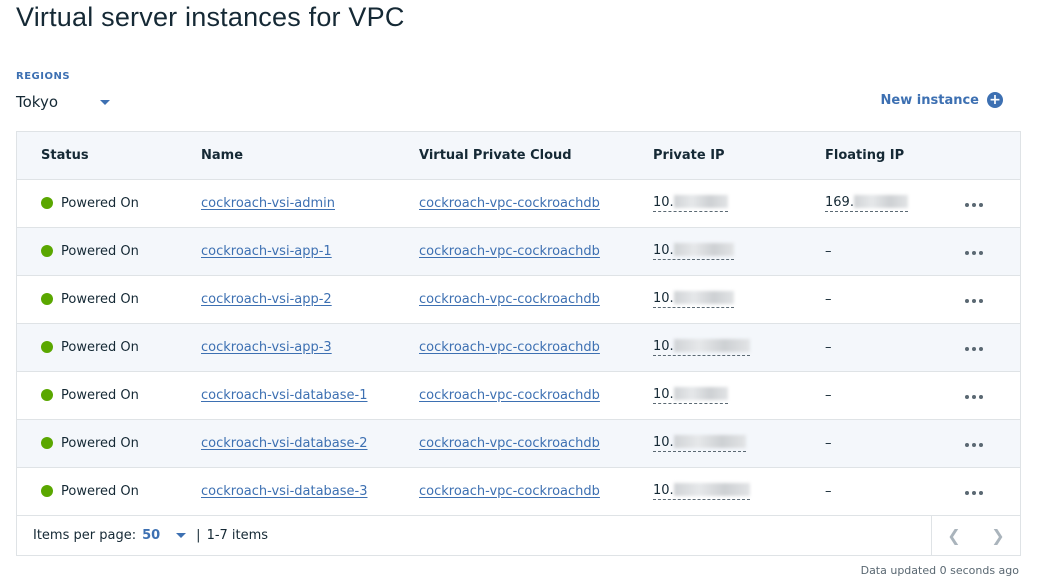 The width and height of the screenshot is (1040, 585). Describe the element at coordinates (210, 17) in the screenshot. I see `page-title: Virtual server instances for VPC` at that location.